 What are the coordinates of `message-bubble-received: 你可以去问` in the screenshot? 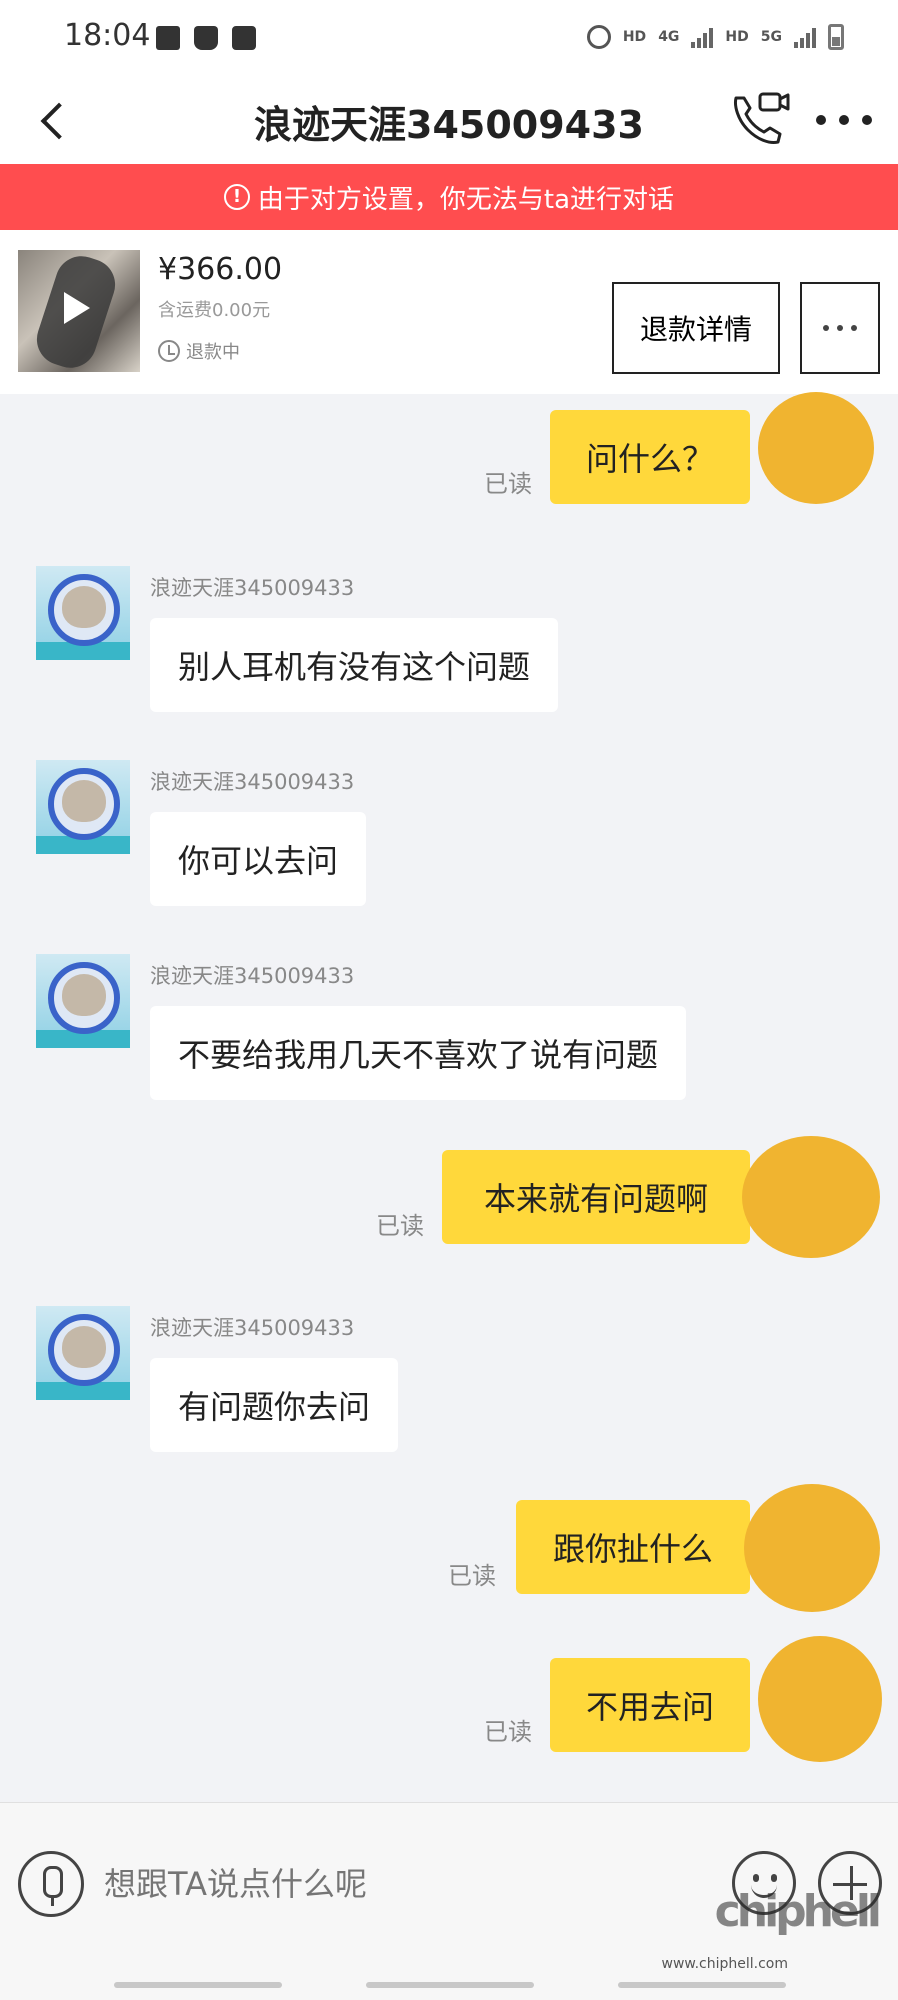 It's located at (258, 859).